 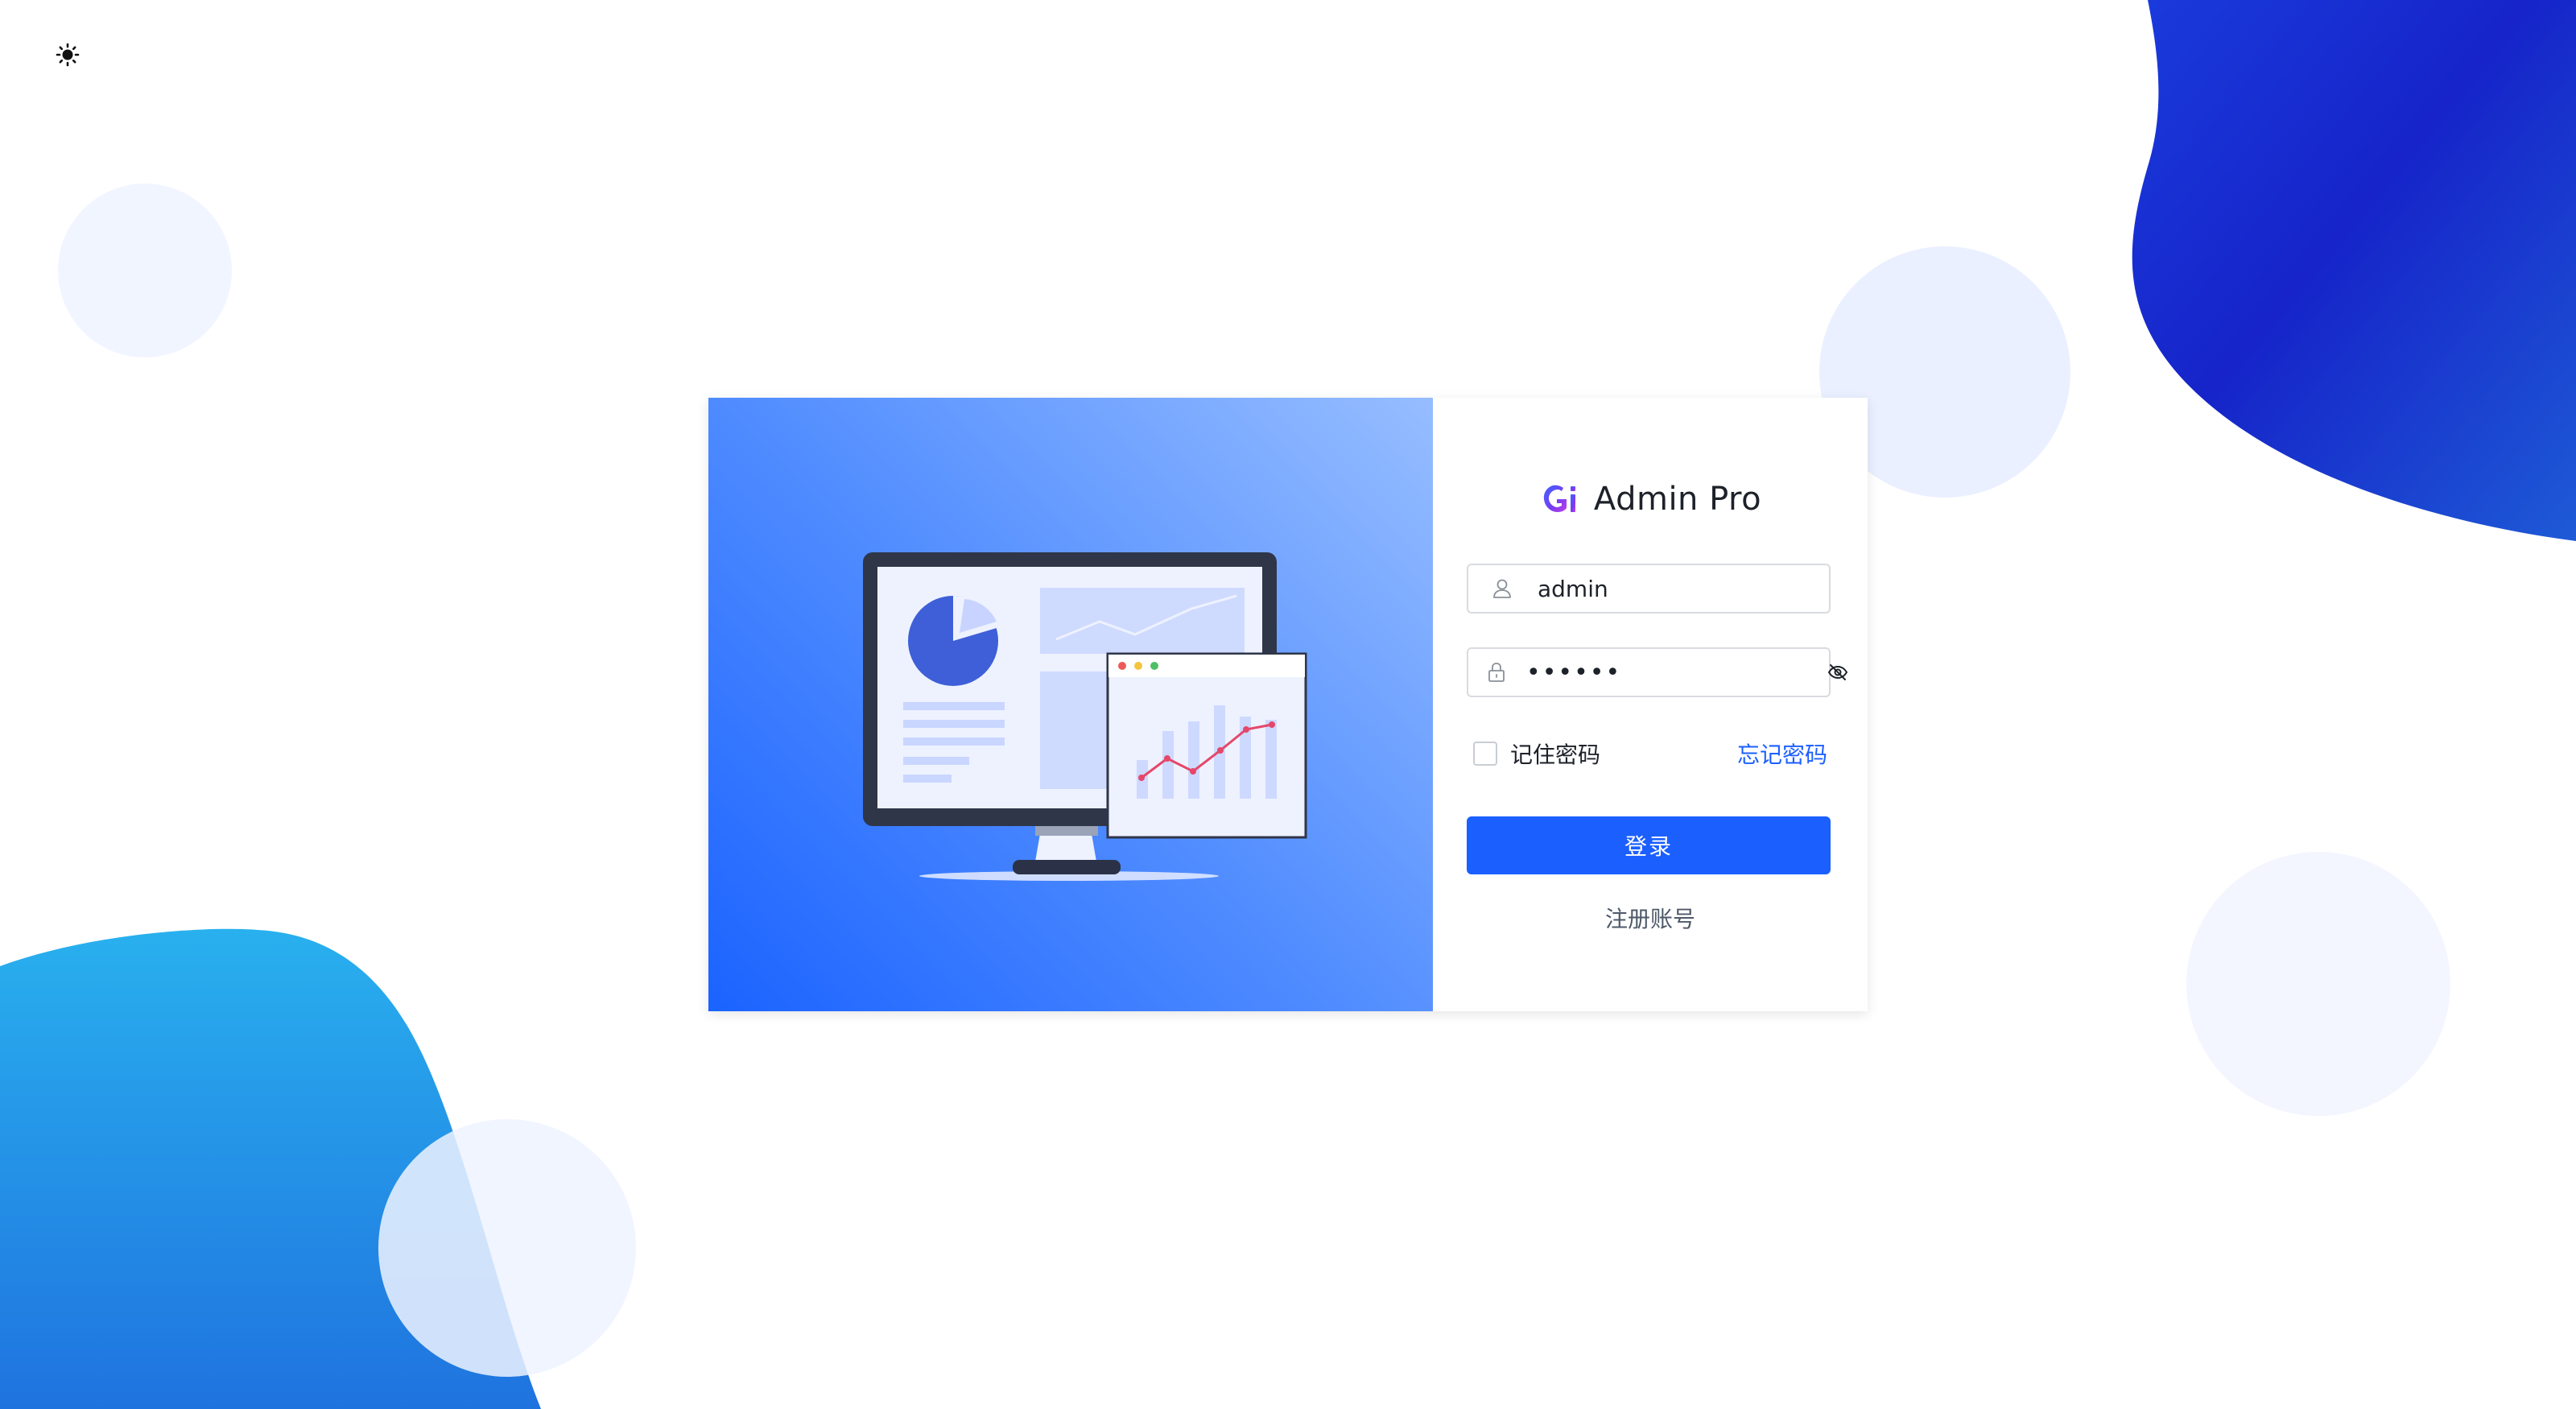 What do you see at coordinates (2318, 984) in the screenshot?
I see `bubble-right` at bounding box center [2318, 984].